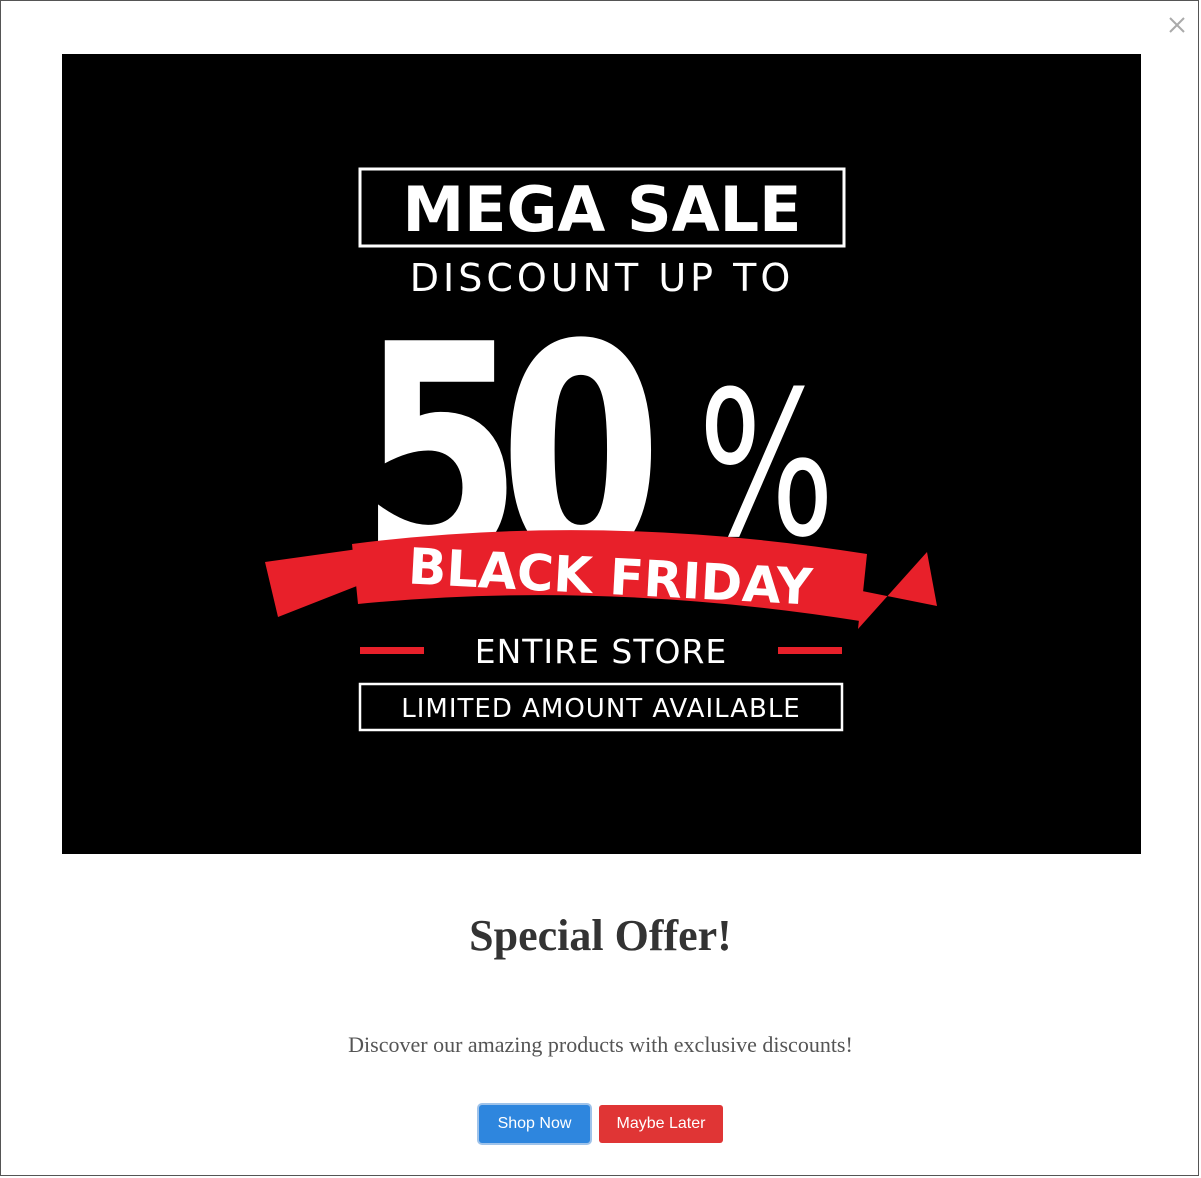 The height and width of the screenshot is (1178, 1201). I want to click on close-icon, so click(1177, 25).